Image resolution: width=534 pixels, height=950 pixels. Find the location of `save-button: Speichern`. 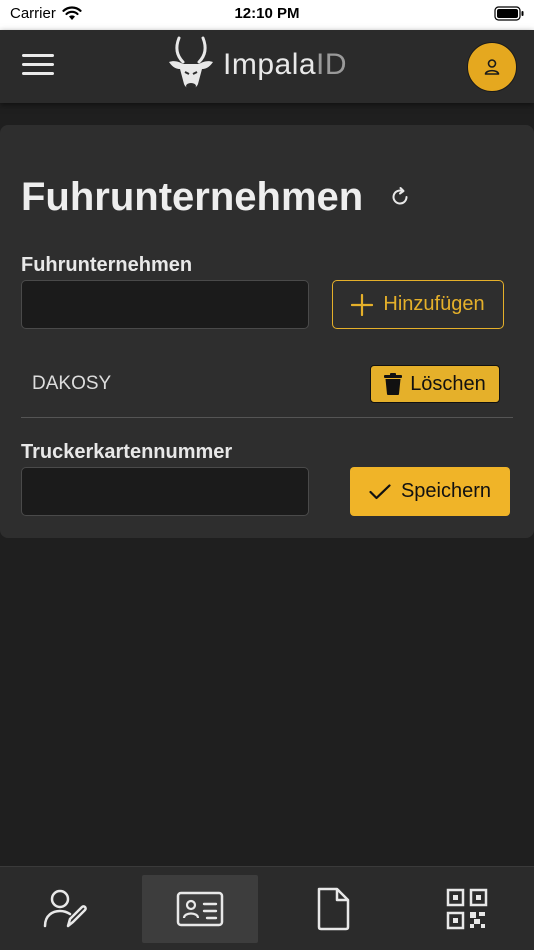

save-button: Speichern is located at coordinates (430, 491).